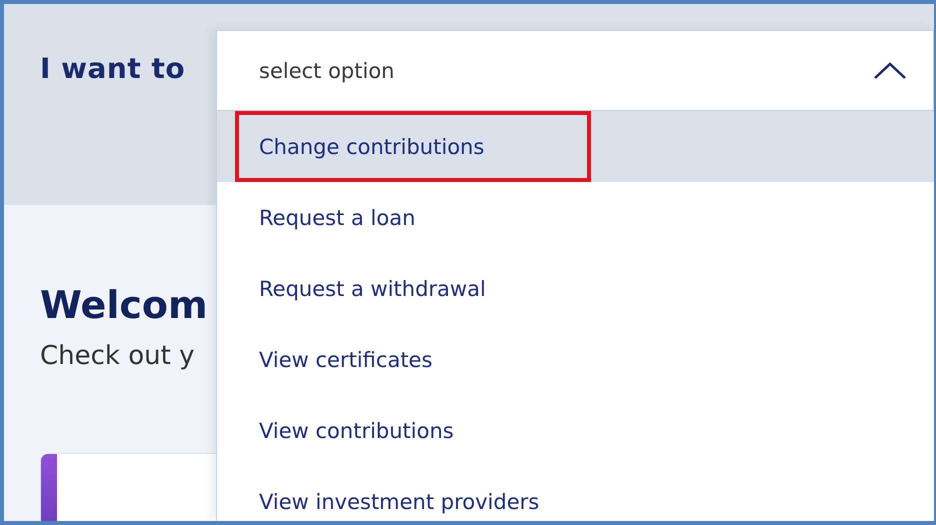  Describe the element at coordinates (117, 356) in the screenshot. I see `welcome-subtitle: Check out y` at that location.